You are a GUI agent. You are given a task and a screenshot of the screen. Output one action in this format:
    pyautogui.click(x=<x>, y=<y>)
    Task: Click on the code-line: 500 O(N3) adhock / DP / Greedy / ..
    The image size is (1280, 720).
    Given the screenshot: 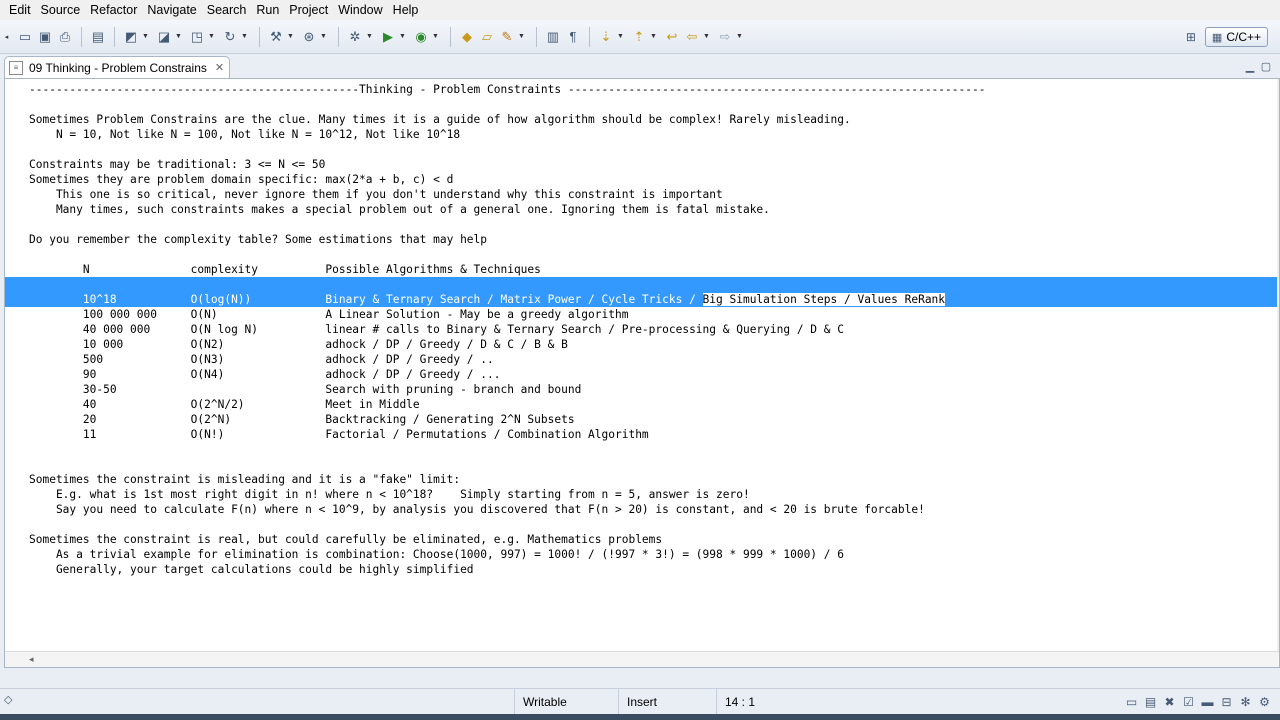 What is the action you would take?
    pyautogui.click(x=642, y=359)
    